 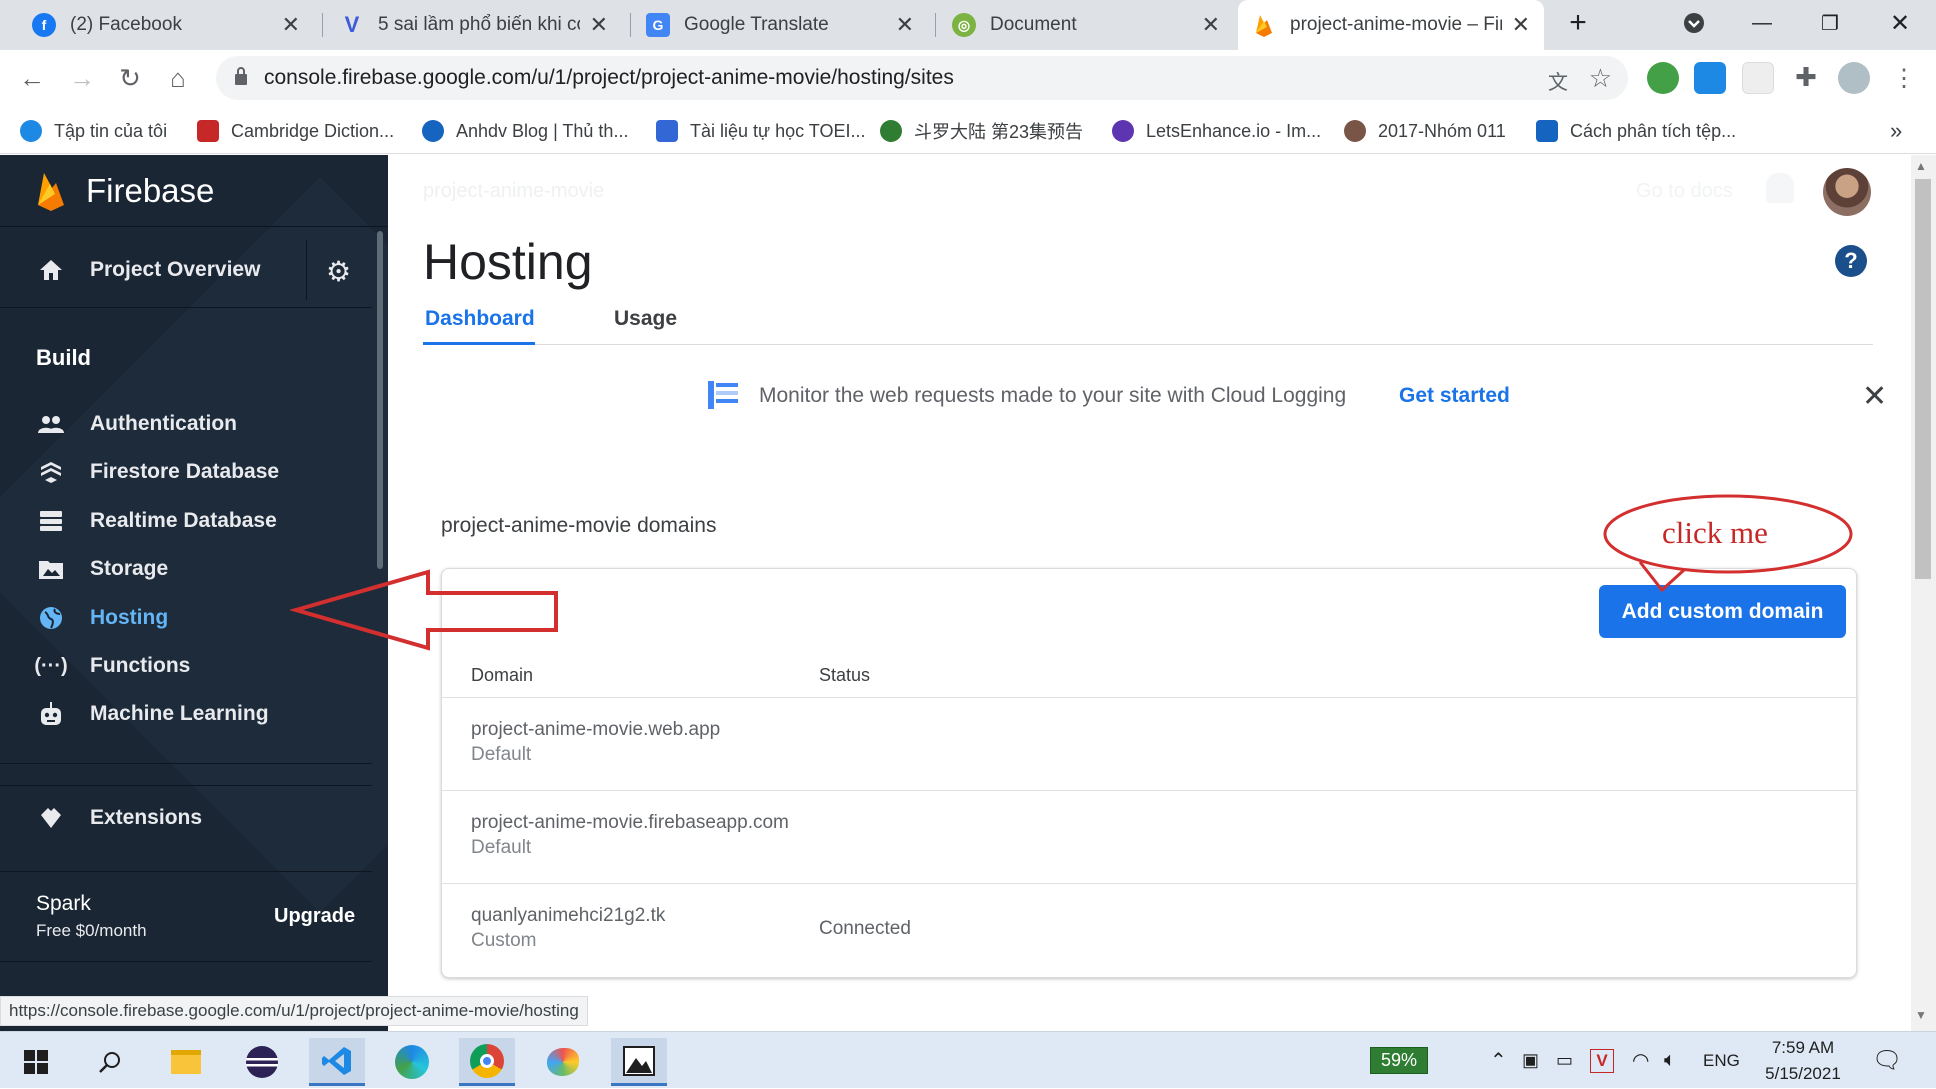 What do you see at coordinates (891, 131) in the screenshot?
I see `play-icon` at bounding box center [891, 131].